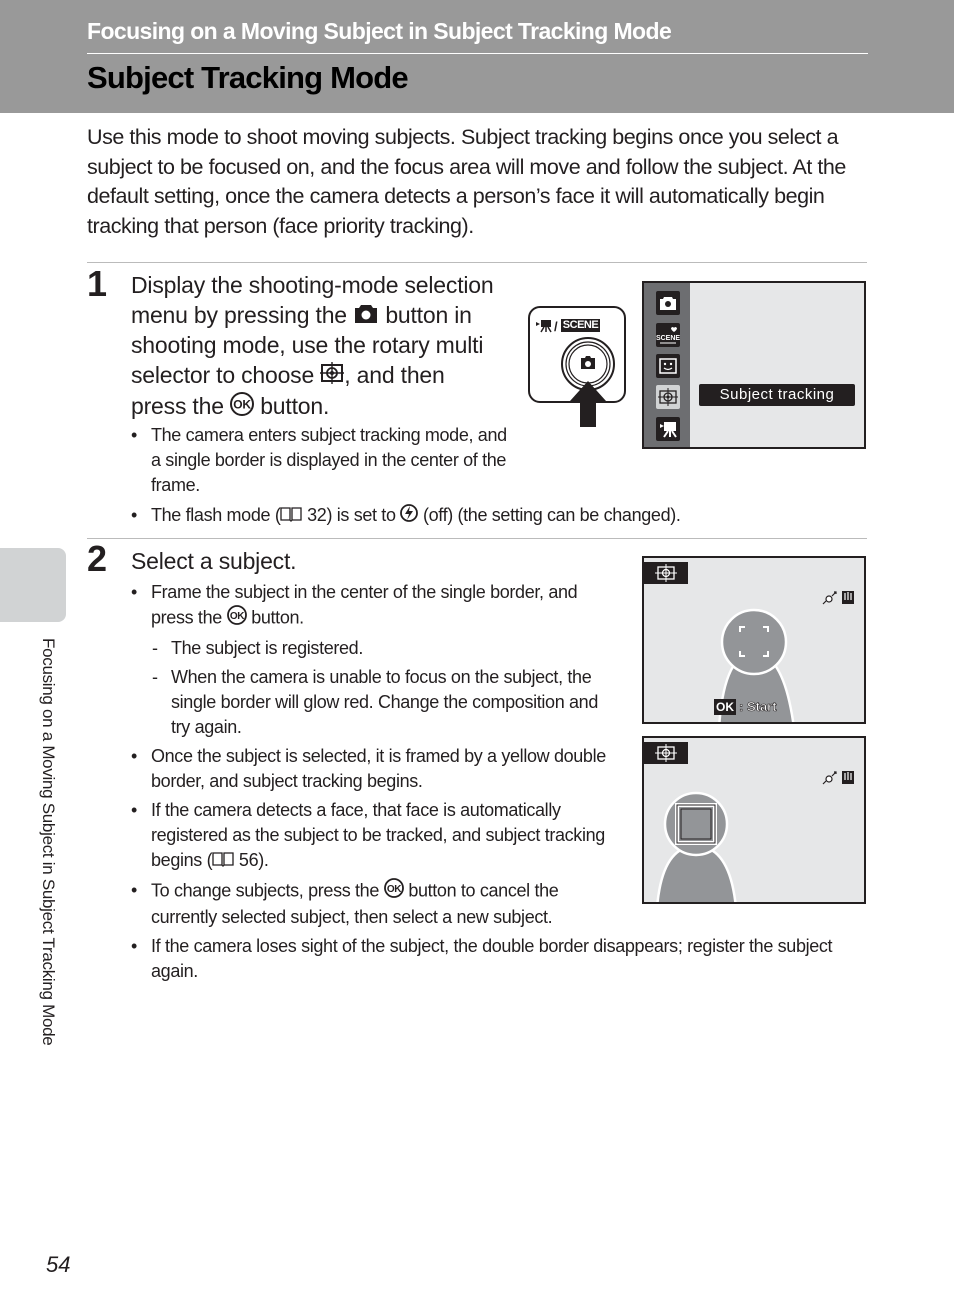 The image size is (954, 1314). Describe the element at coordinates (317, 515) in the screenshot. I see `page-reference: 32` at that location.